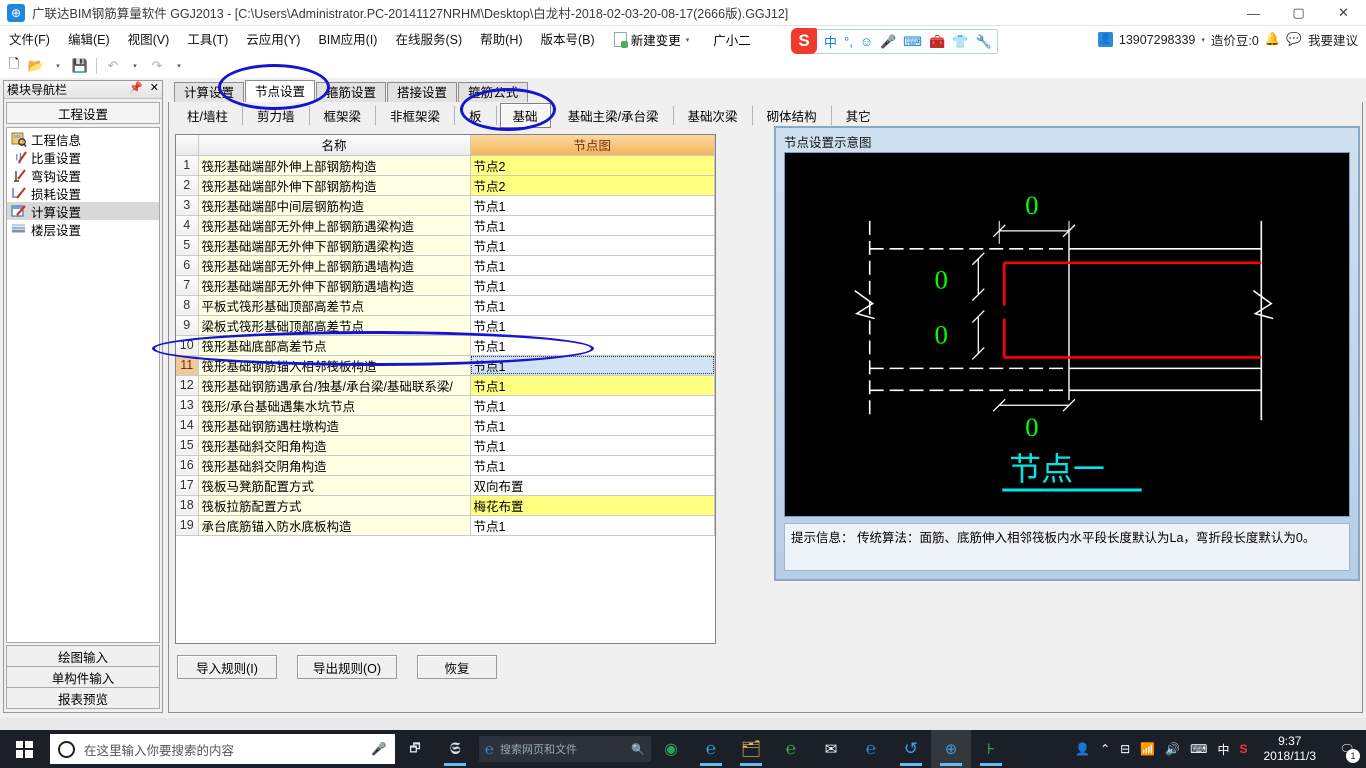 This screenshot has width=1366, height=768. What do you see at coordinates (334, 445) in the screenshot?
I see `row-name-cell: 筏形基础斜交阳角构造` at bounding box center [334, 445].